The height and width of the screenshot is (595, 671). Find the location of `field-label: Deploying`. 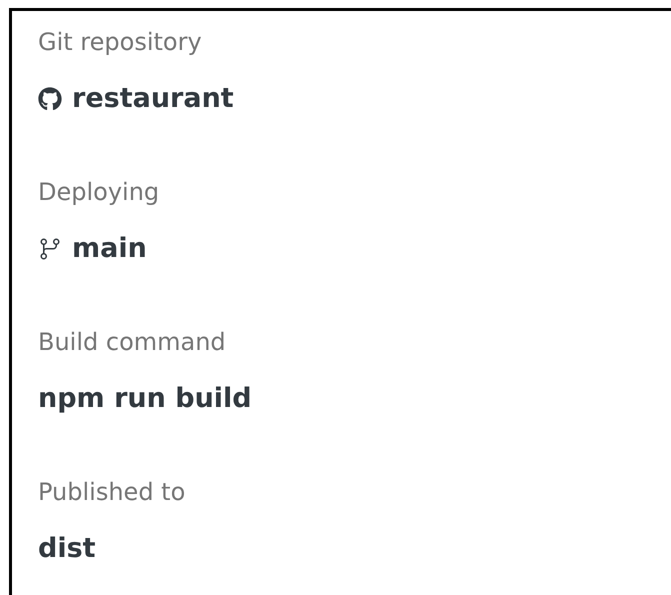

field-label: Deploying is located at coordinates (99, 192).